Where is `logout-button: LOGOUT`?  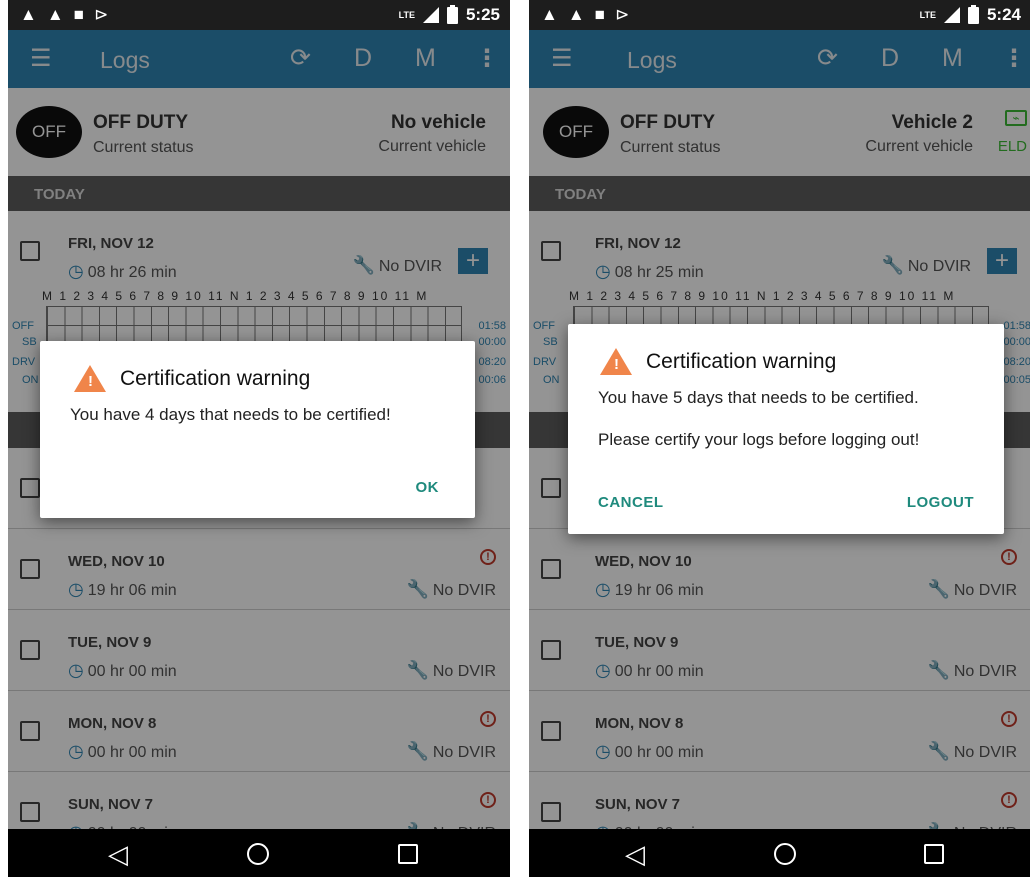 logout-button: LOGOUT is located at coordinates (940, 502).